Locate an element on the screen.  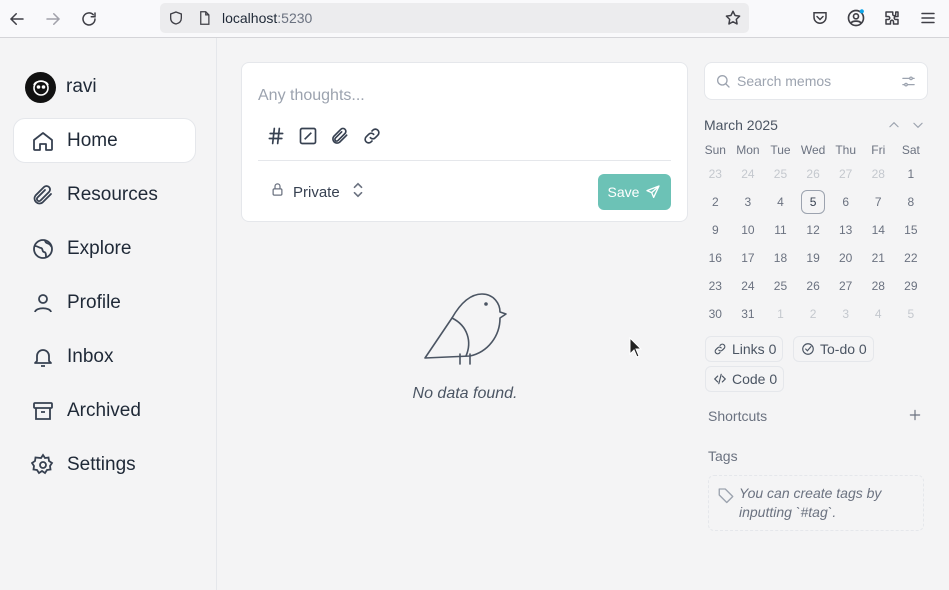
archive-icon is located at coordinates (43, 411).